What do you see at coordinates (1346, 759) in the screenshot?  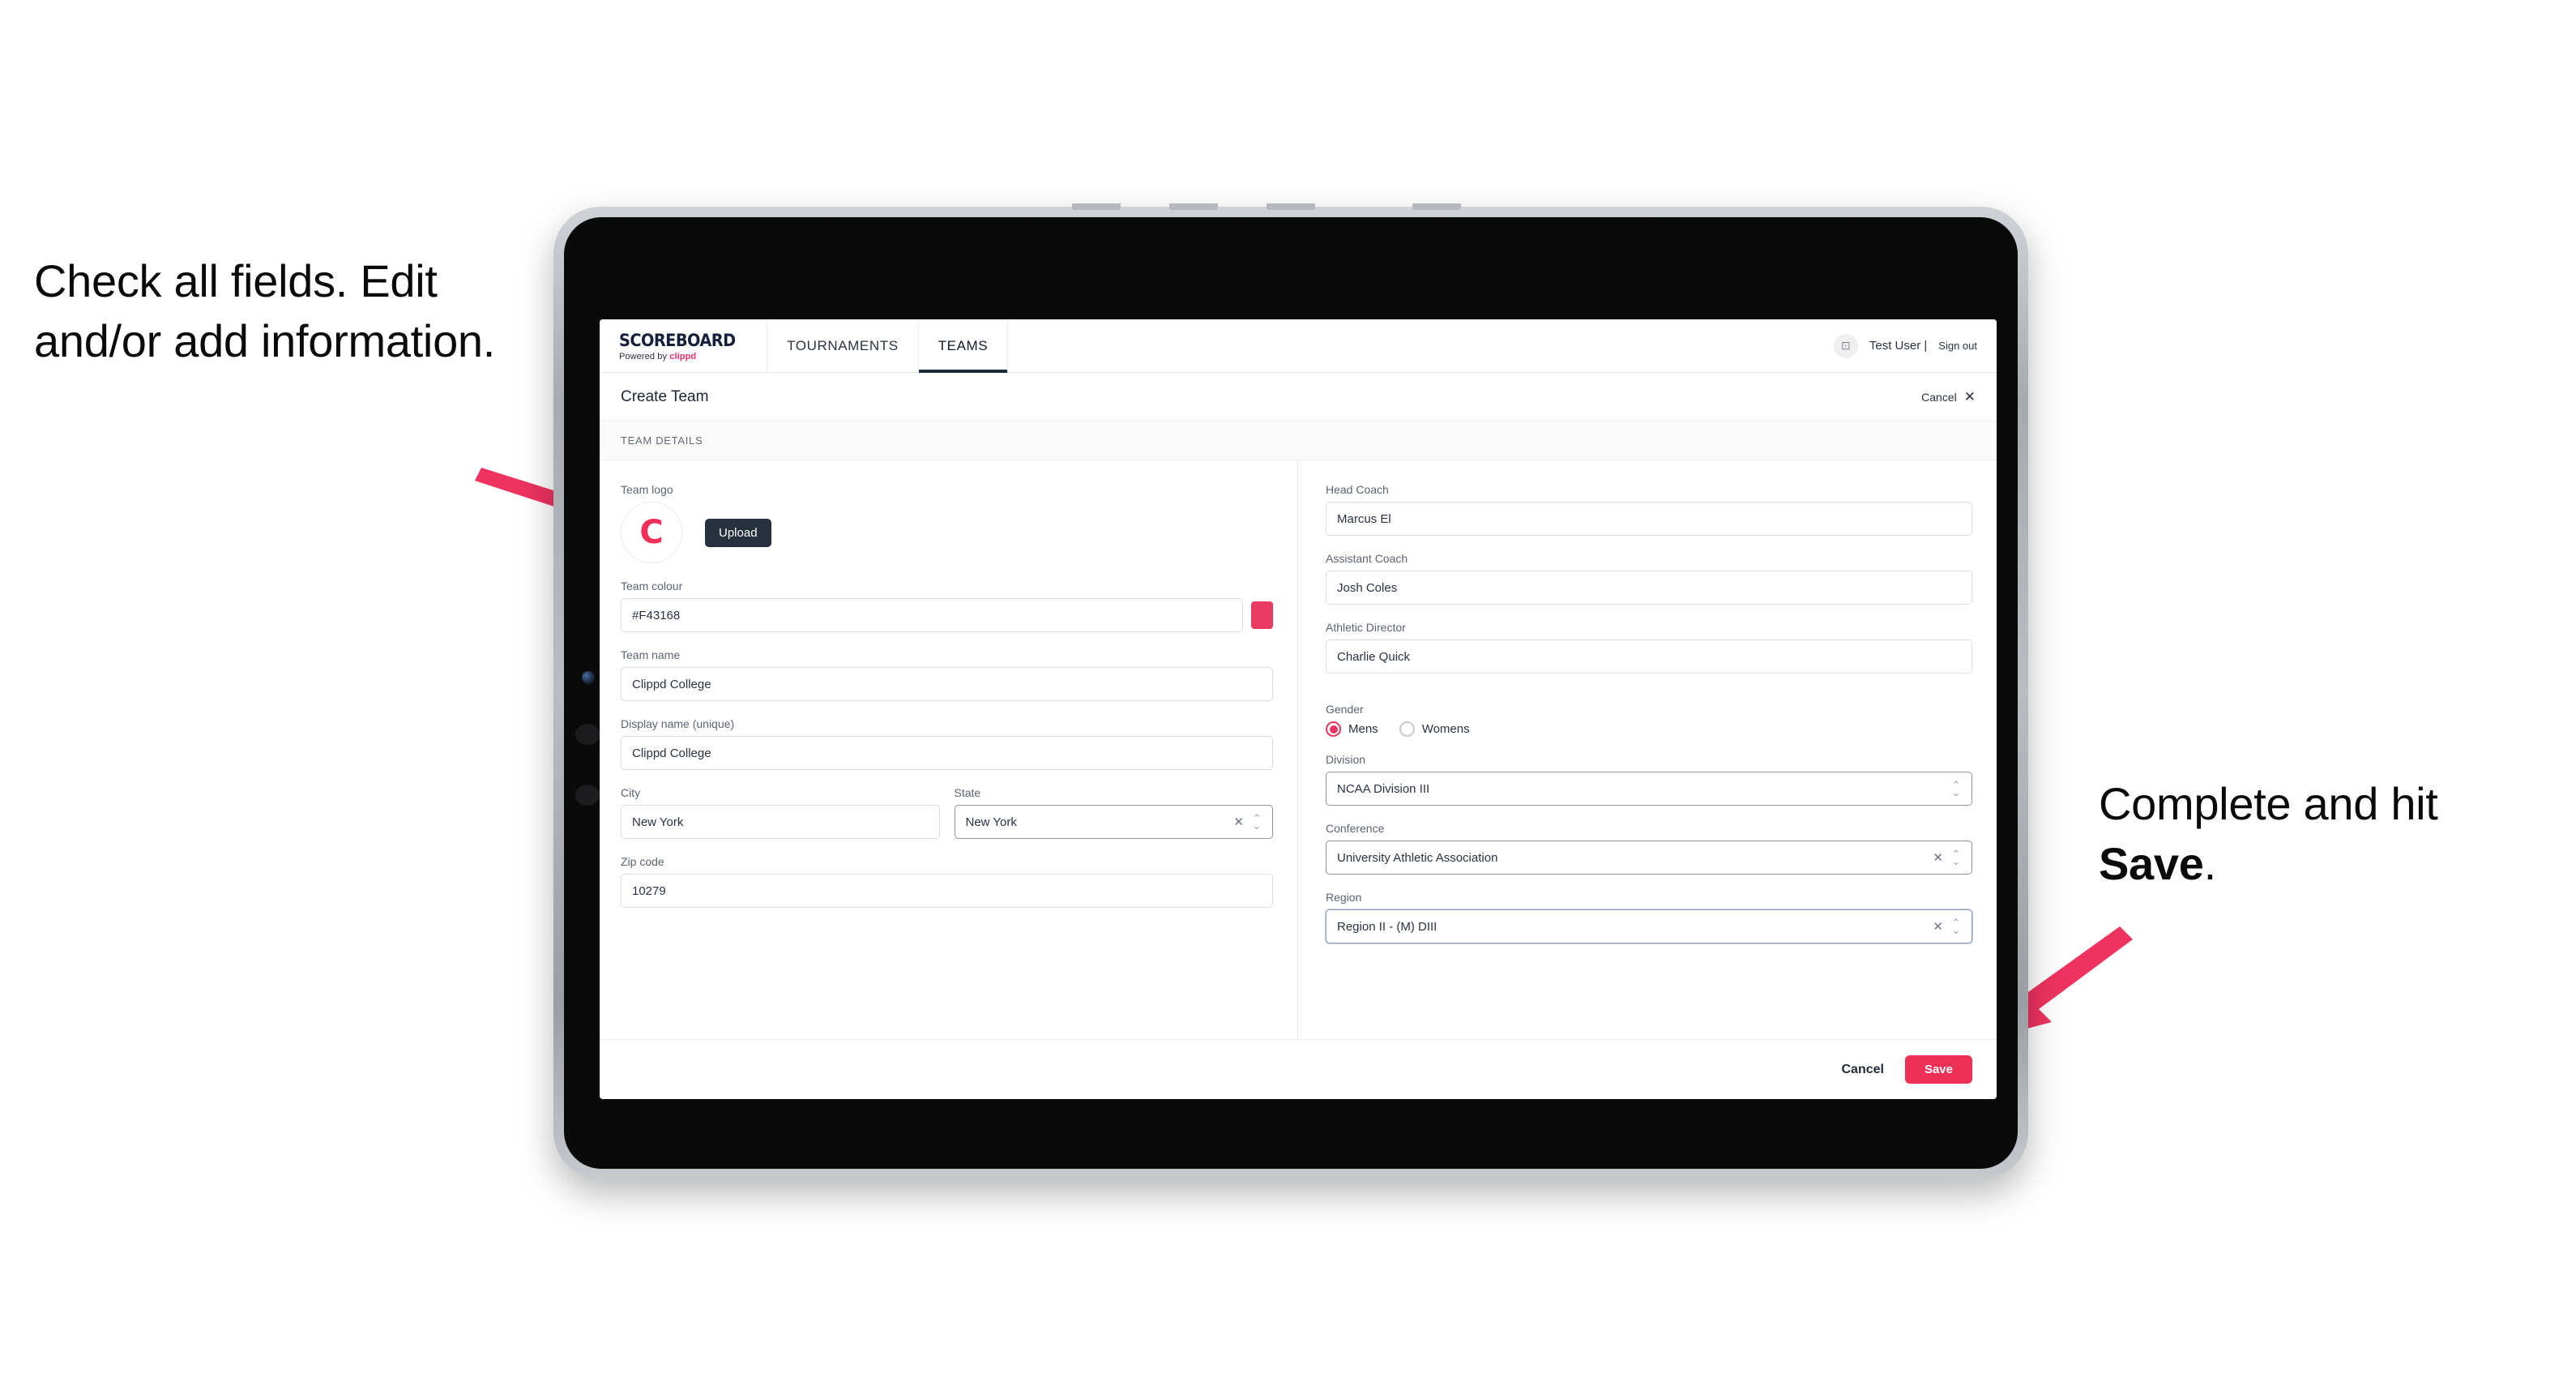 I see `division-label: Division` at bounding box center [1346, 759].